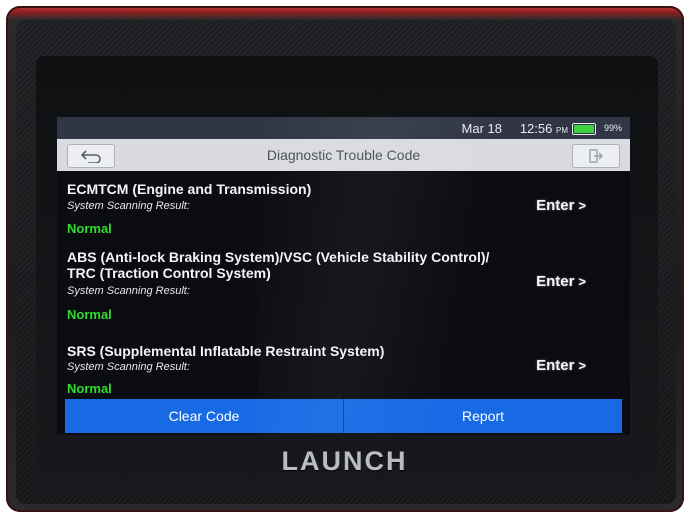 This screenshot has height=514, width=689. Describe the element at coordinates (536, 128) in the screenshot. I see `status-time-value: 12:56` at that location.